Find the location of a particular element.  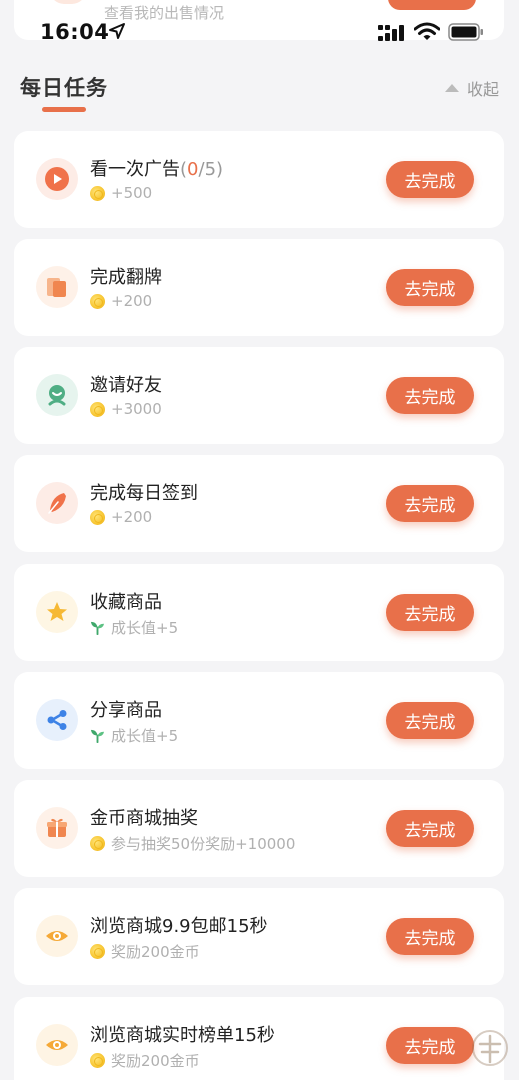

task-card-browse-free-shipping: 浏览商城9.9包邮15秒 奖励200金币 去完成 is located at coordinates (259, 936).